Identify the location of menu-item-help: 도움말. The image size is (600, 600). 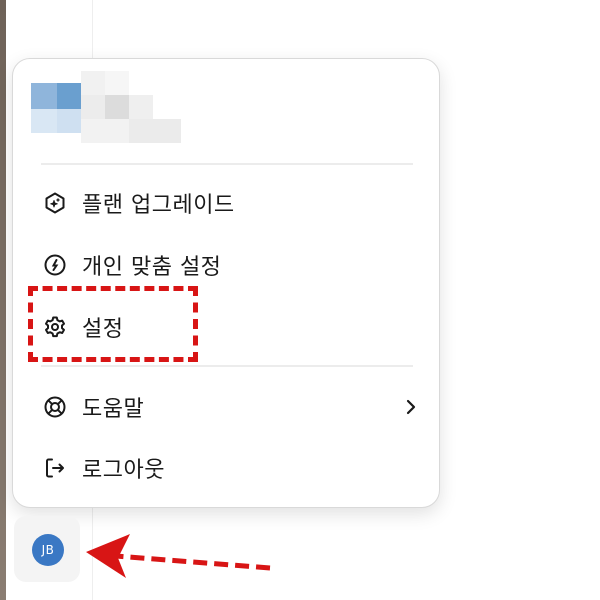
(227, 407).